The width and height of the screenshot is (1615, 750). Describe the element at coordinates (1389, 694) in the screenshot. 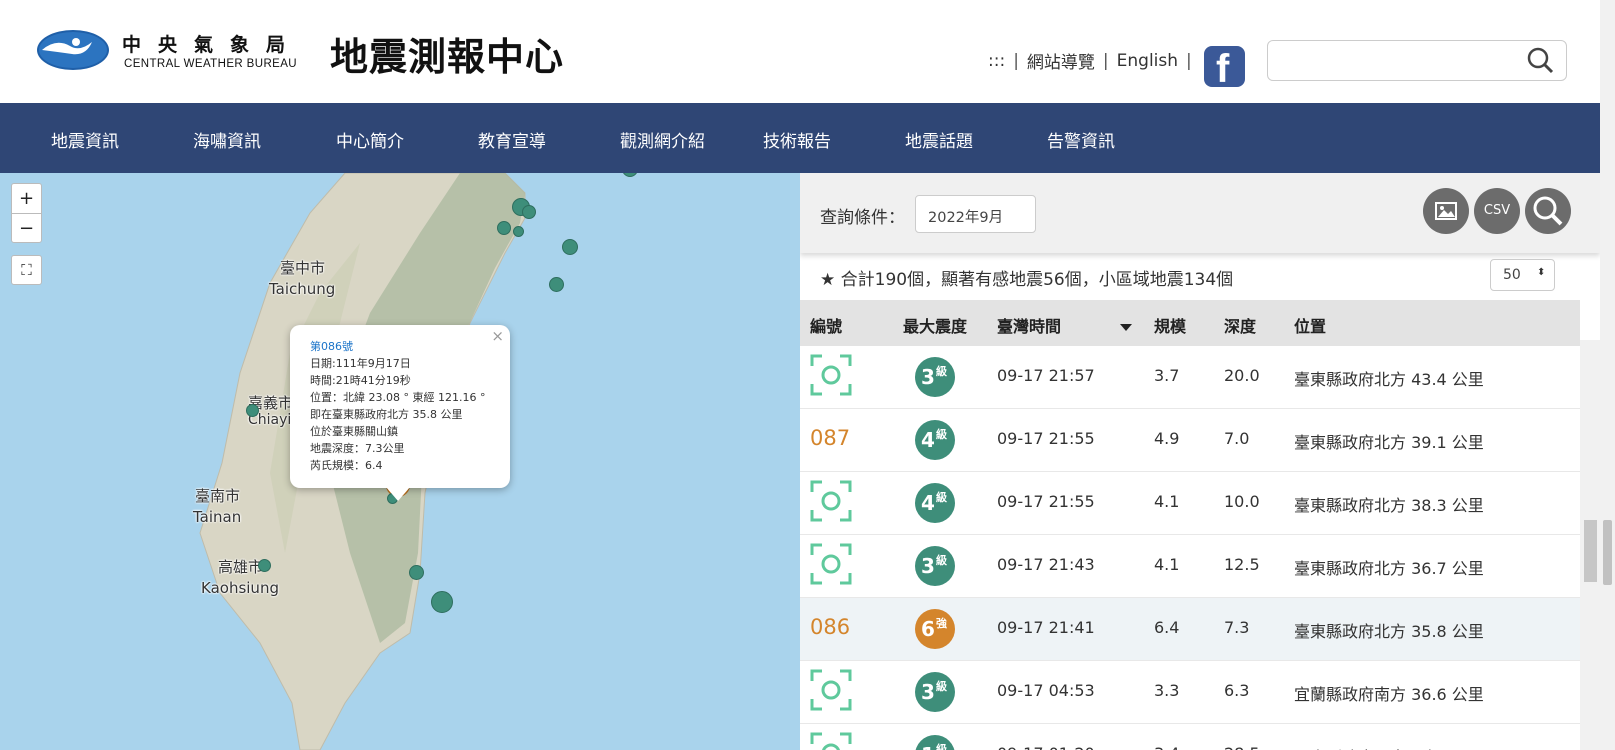

I see `quake-location: 宜蘭縣政府南方 36.6 公里` at that location.